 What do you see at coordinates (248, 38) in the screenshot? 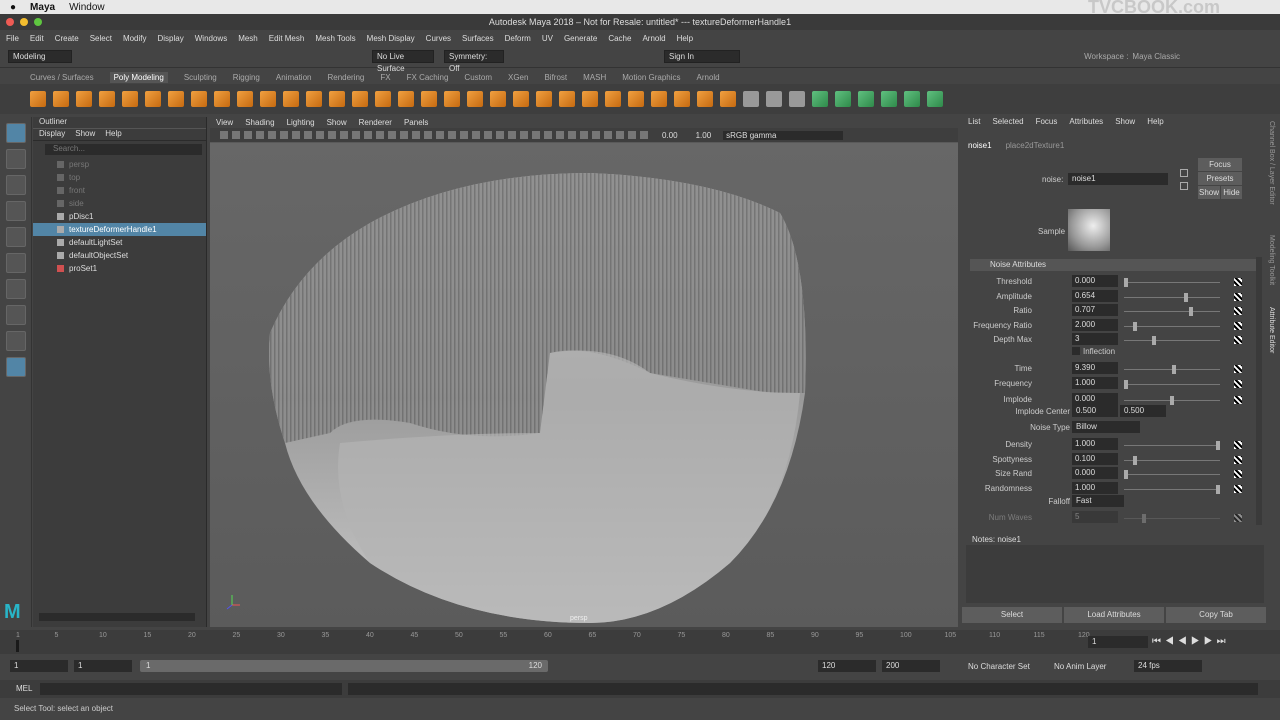
I see `menu-mesh: Mesh` at bounding box center [248, 38].